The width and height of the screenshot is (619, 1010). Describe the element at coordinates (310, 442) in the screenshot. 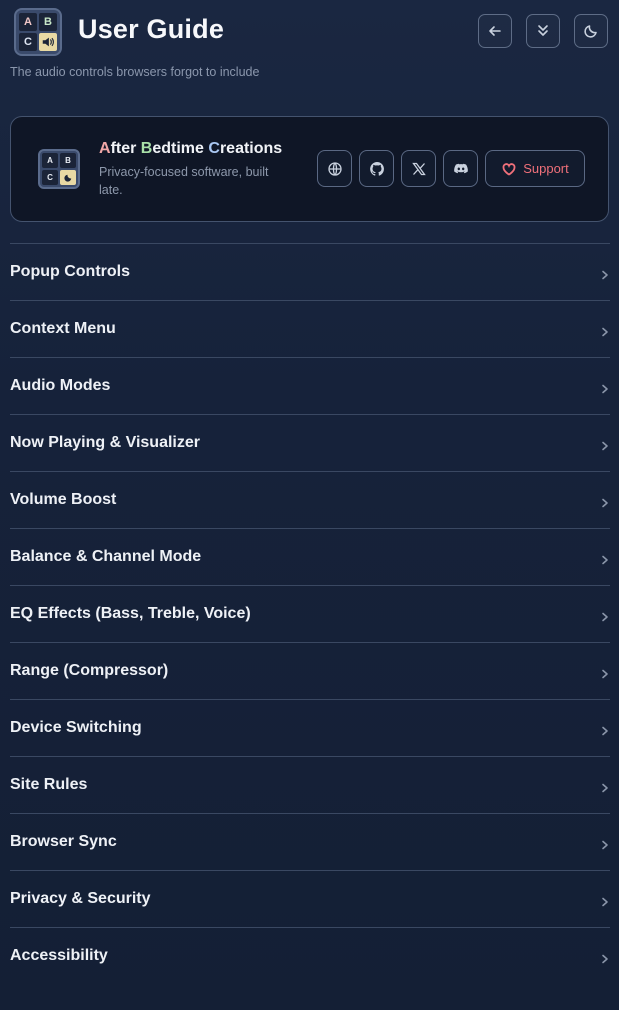

I see `section-item: Now Playing & Visualizer` at that location.